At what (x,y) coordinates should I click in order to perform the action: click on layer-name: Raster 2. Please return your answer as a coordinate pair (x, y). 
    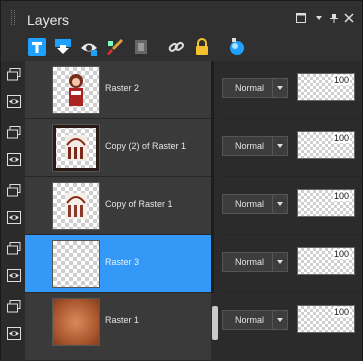
    Looking at the image, I should click on (122, 88).